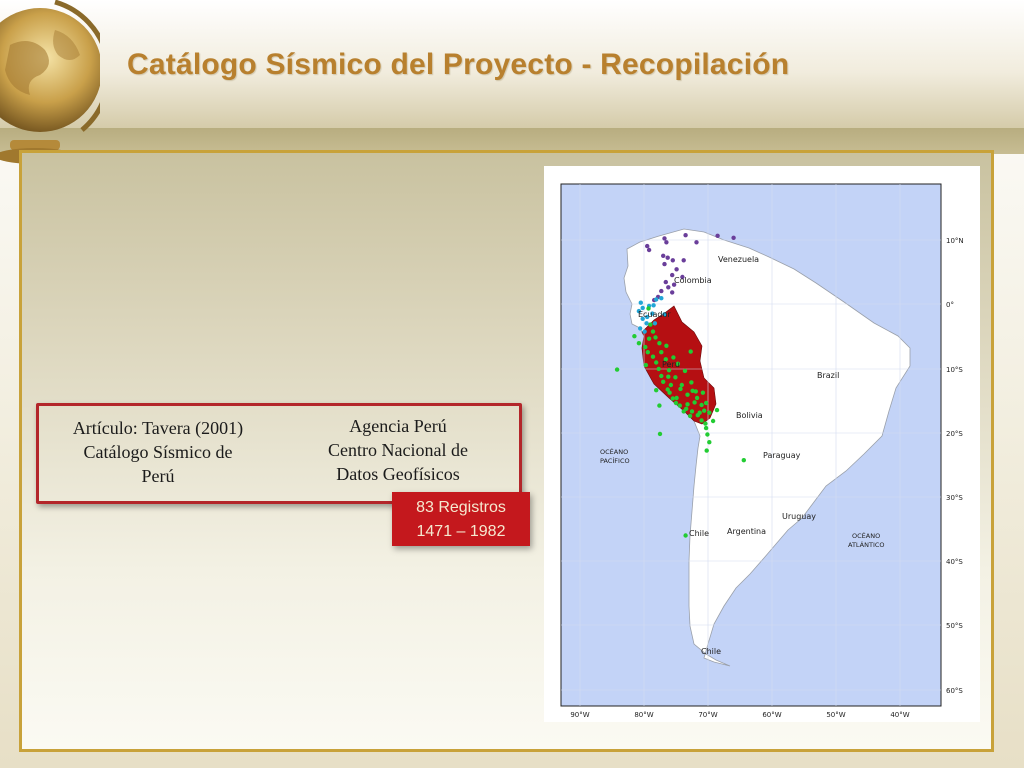 The width and height of the screenshot is (1024, 768). What do you see at coordinates (579, 715) in the screenshot?
I see `lon-tick: 90°W` at bounding box center [579, 715].